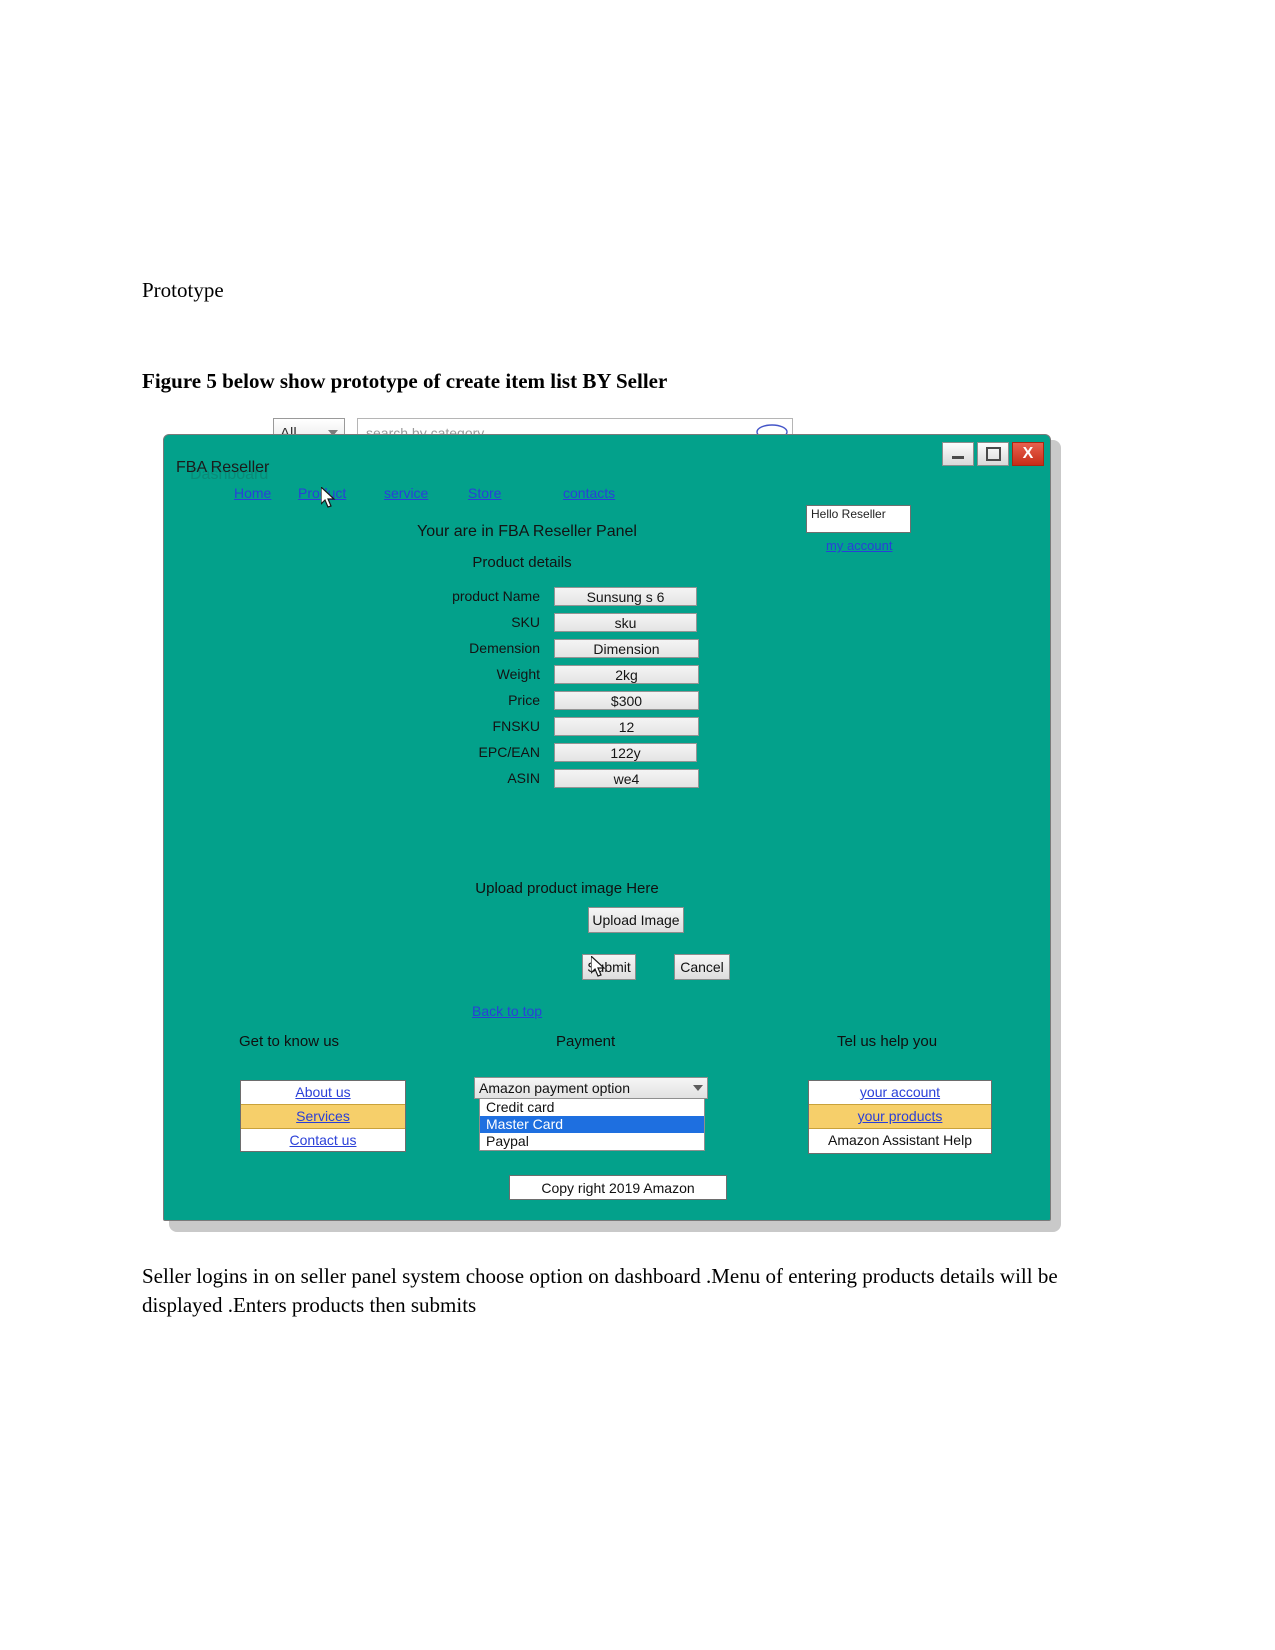  Describe the element at coordinates (289, 1041) in the screenshot. I see `footer-heading-know-us: Get to know us` at that location.